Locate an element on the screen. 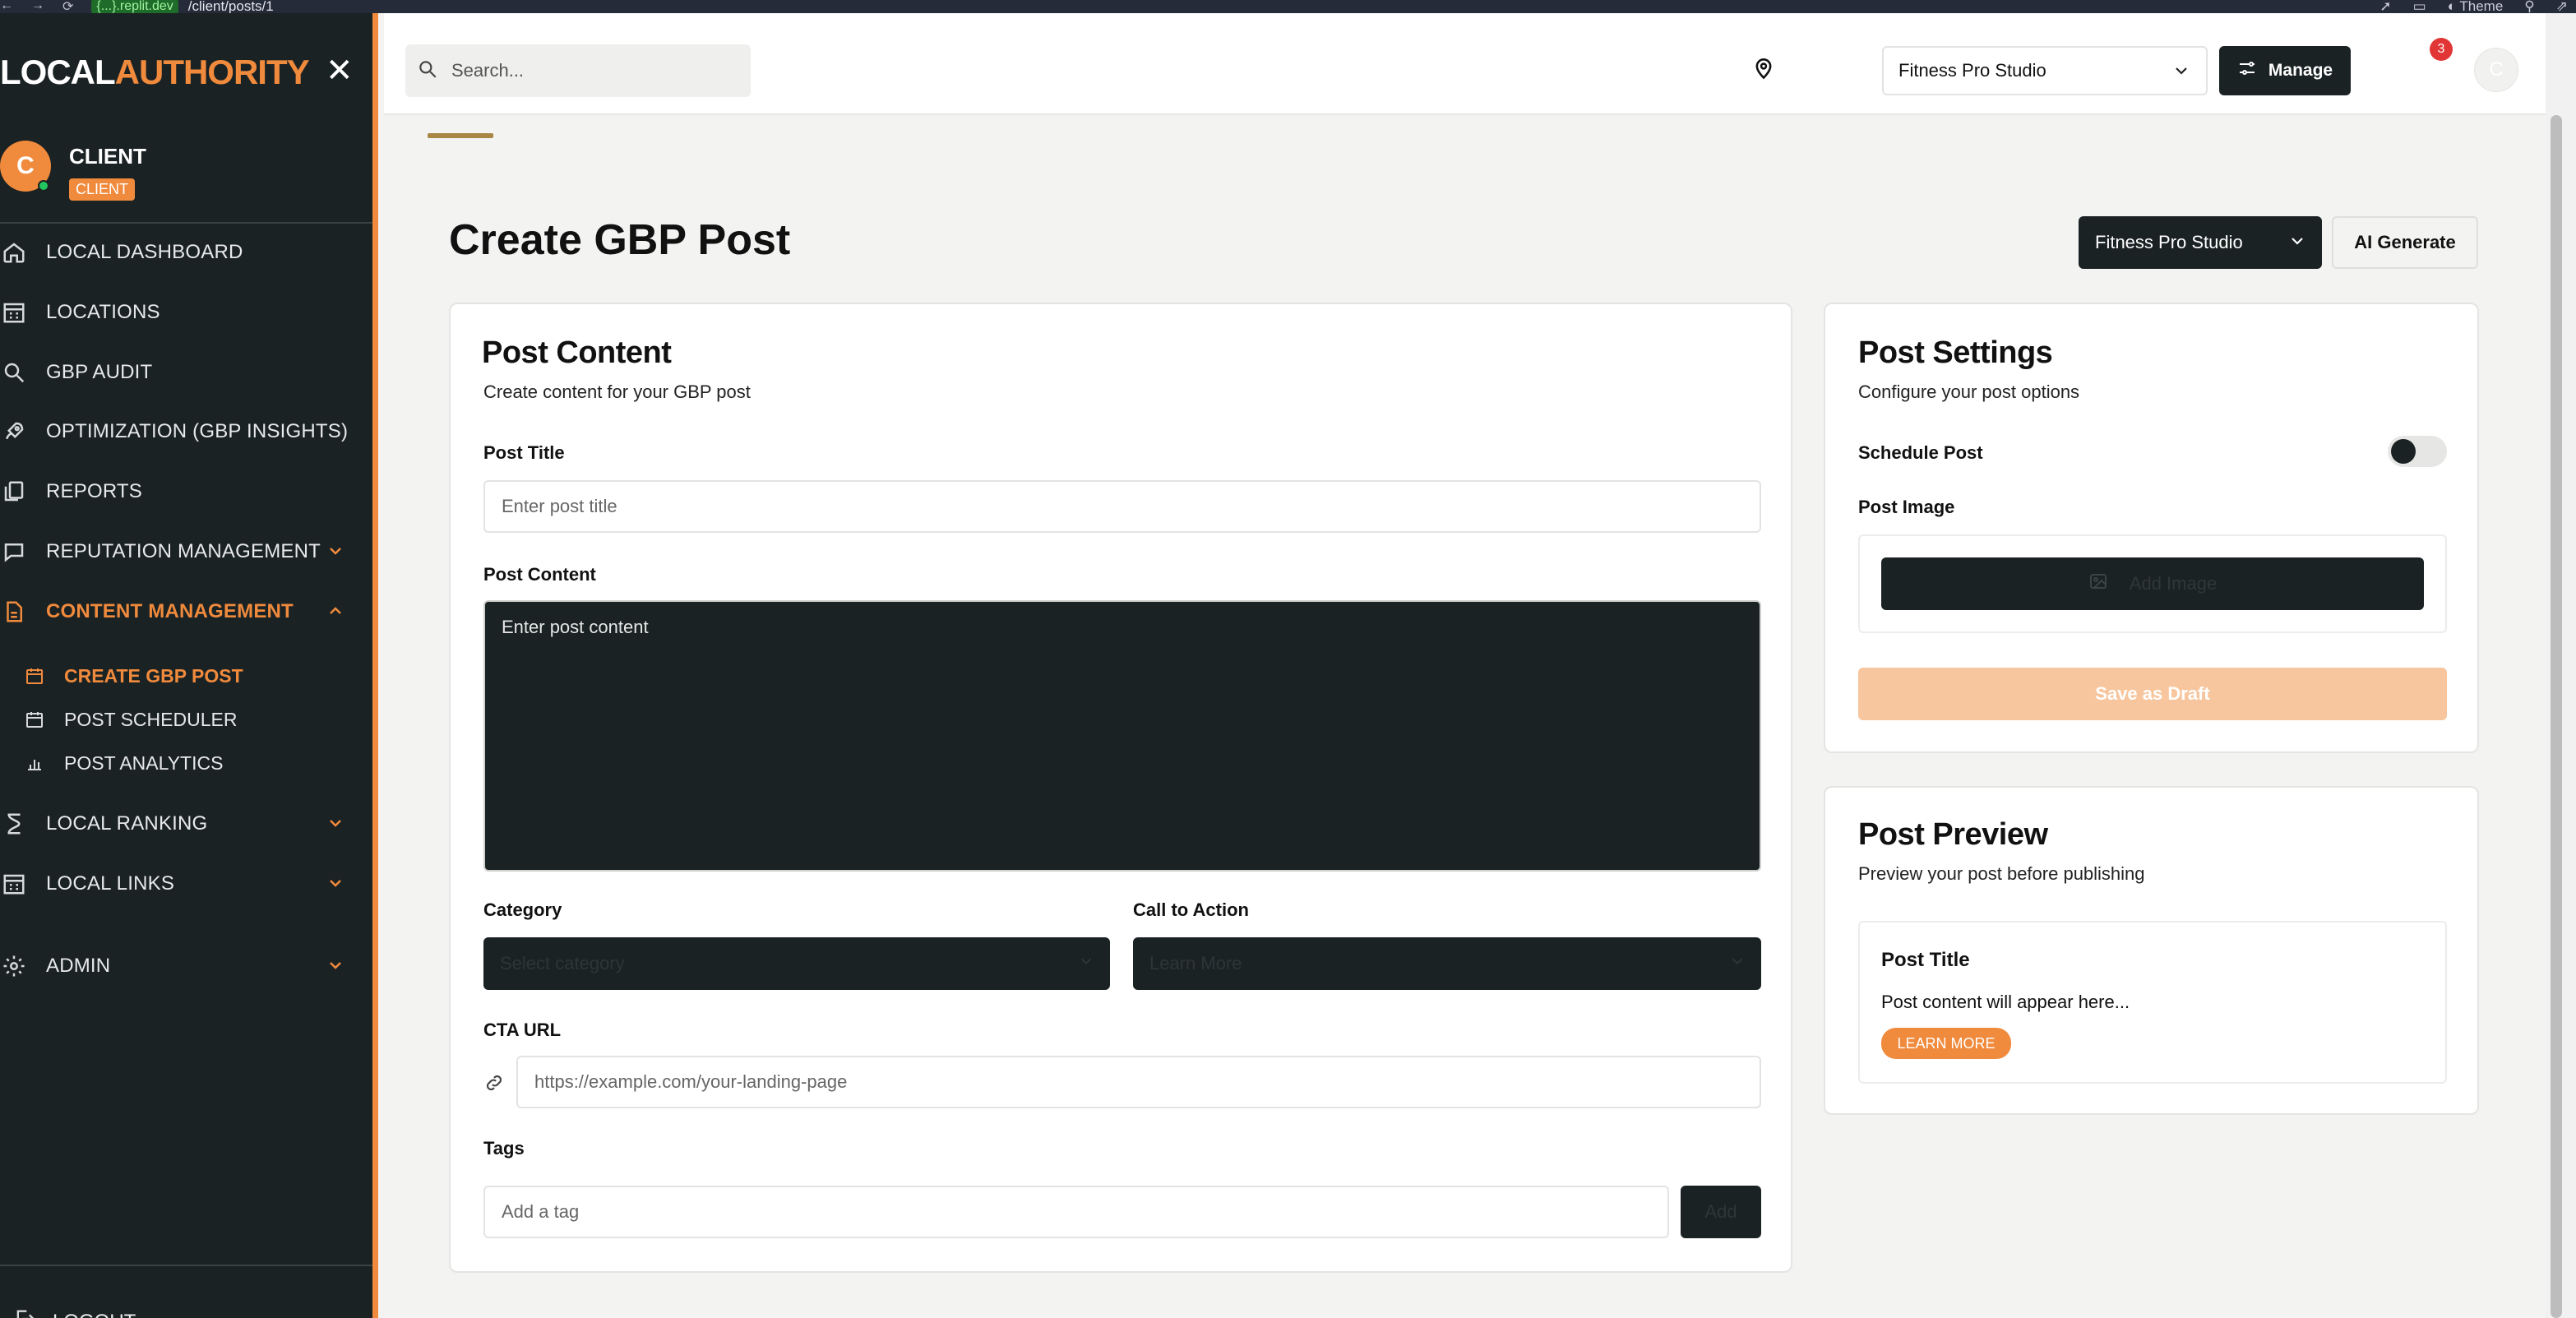 This screenshot has height=1318, width=2576. sidebar-item-local-ranking: LOCAL RANKING is located at coordinates (185, 823).